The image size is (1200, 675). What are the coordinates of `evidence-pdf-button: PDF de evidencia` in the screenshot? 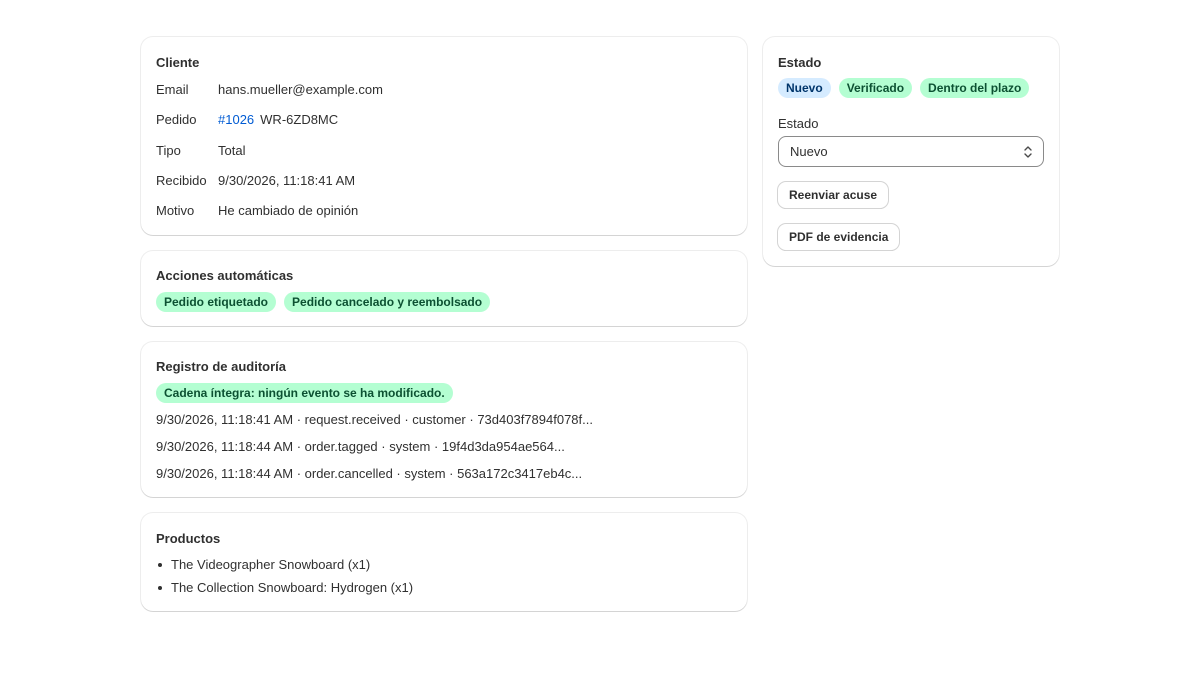 It's located at (839, 237).